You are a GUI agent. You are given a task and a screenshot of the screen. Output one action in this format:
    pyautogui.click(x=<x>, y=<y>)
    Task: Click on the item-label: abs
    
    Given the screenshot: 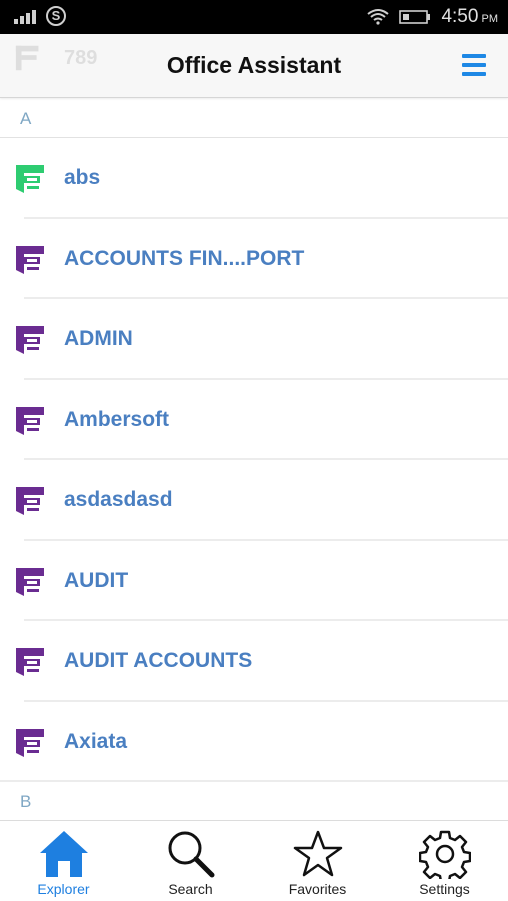 What is the action you would take?
    pyautogui.click(x=82, y=178)
    